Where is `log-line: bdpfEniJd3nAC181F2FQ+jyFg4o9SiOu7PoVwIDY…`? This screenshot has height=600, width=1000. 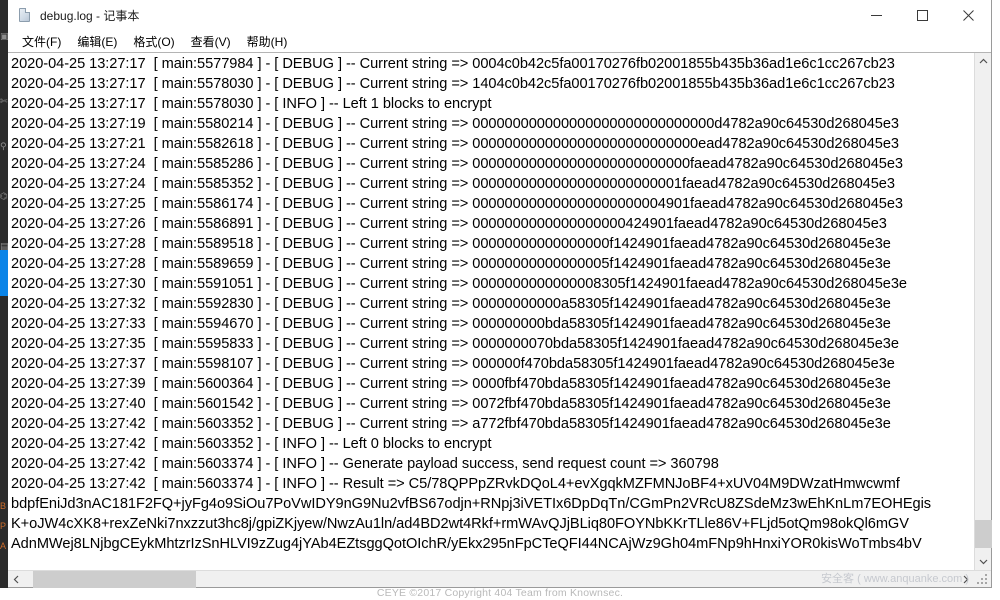
log-line: bdpfEniJd3nAC181F2FQ+jyFg4o9SiOu7PoVwIDY… is located at coordinates (471, 504).